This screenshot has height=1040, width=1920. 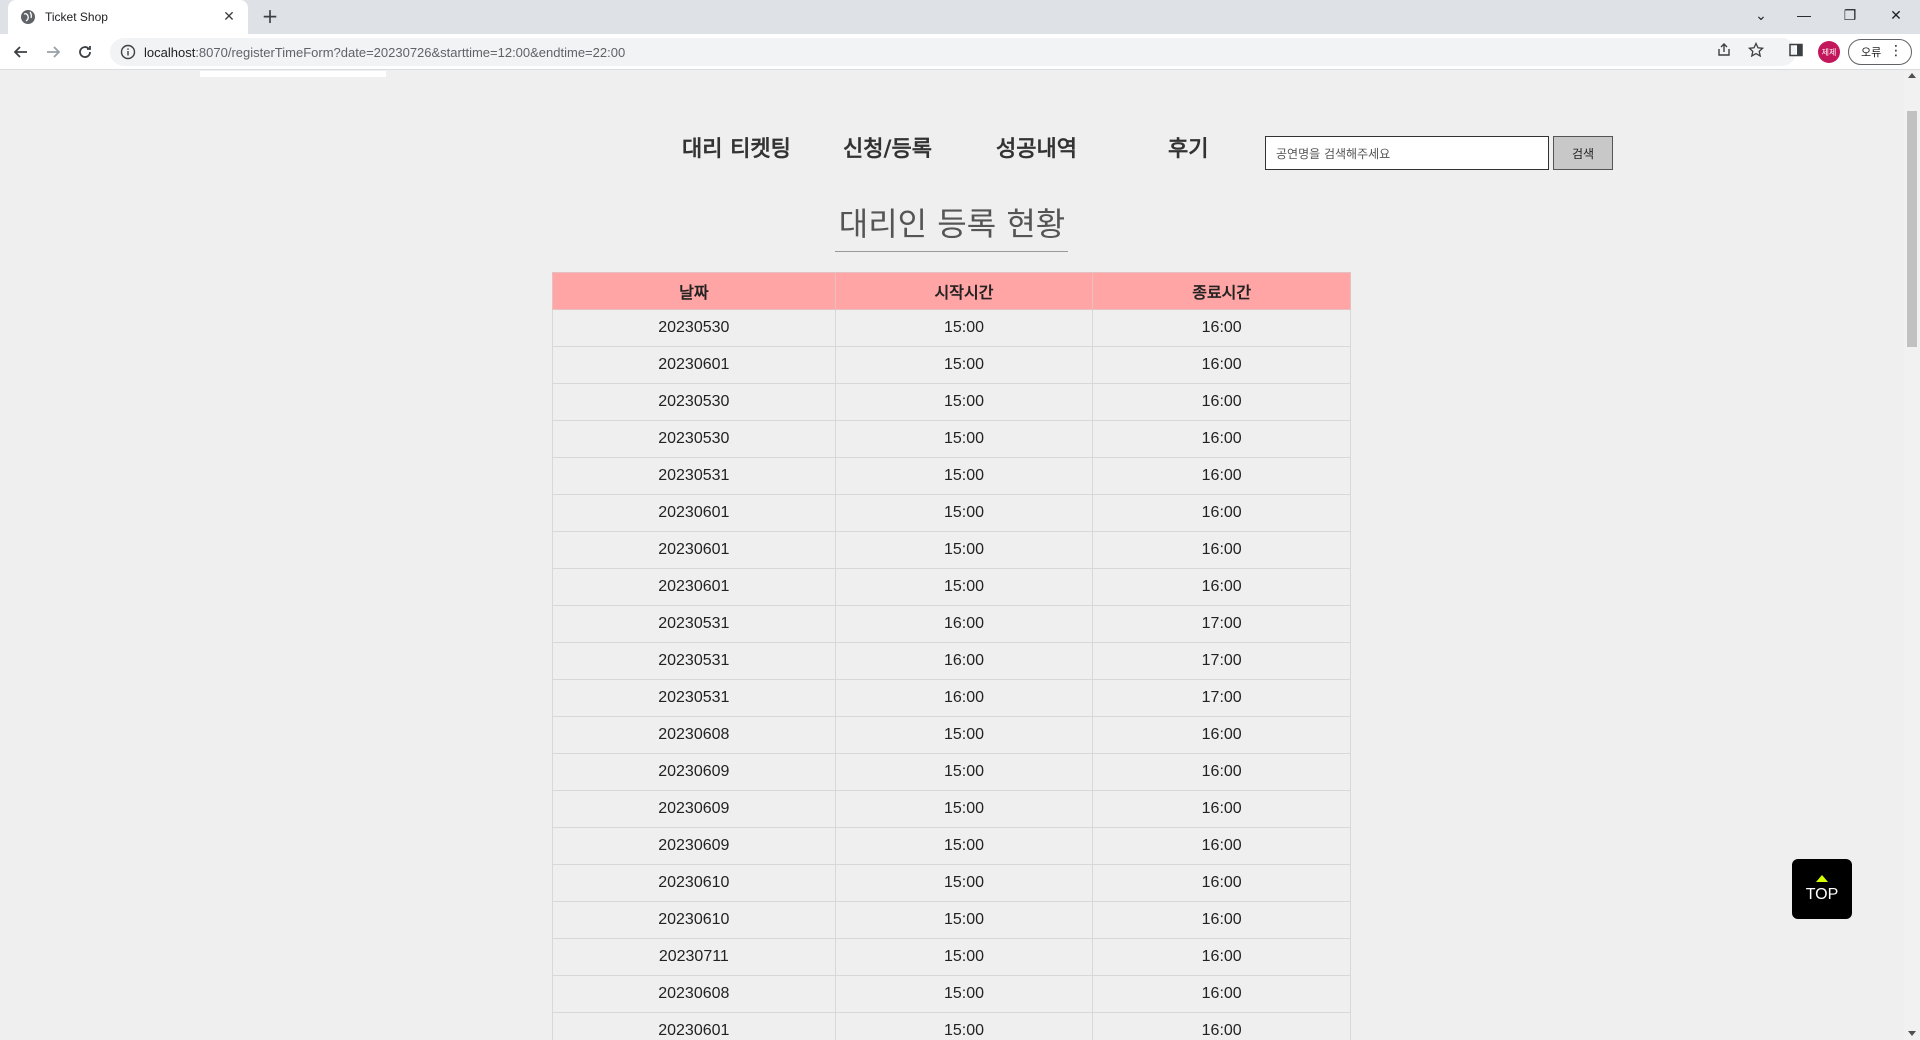 I want to click on scroll-down-icon, so click(x=1912, y=1033).